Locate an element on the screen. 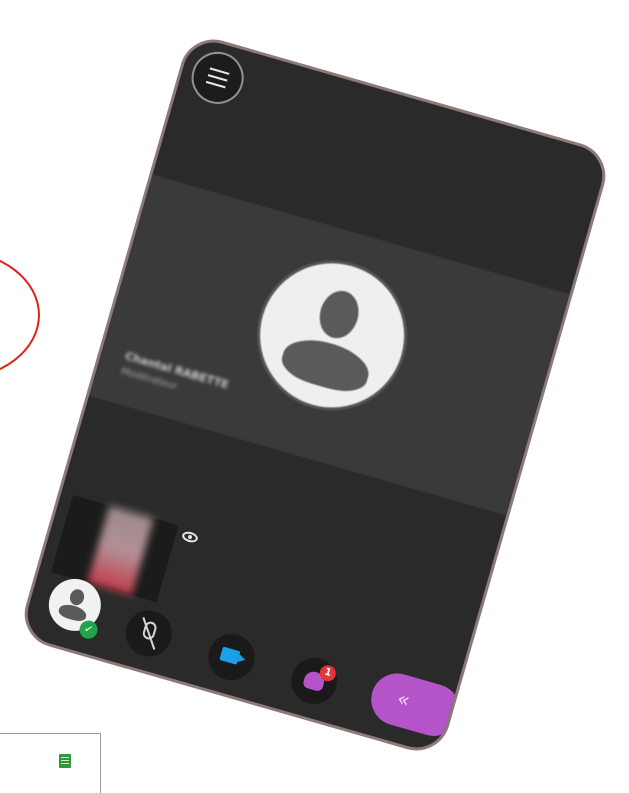 The image size is (629, 793). status-check-icon: ✓ is located at coordinates (88, 629).